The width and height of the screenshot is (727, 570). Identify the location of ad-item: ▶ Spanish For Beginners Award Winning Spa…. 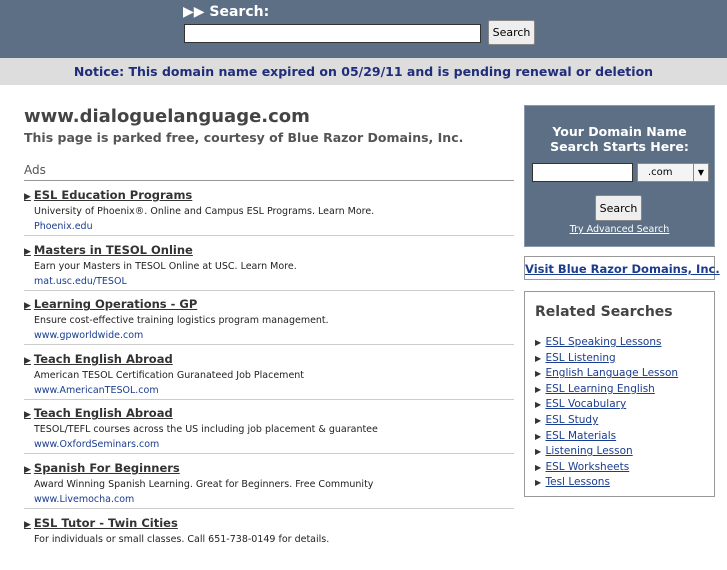
(269, 488).